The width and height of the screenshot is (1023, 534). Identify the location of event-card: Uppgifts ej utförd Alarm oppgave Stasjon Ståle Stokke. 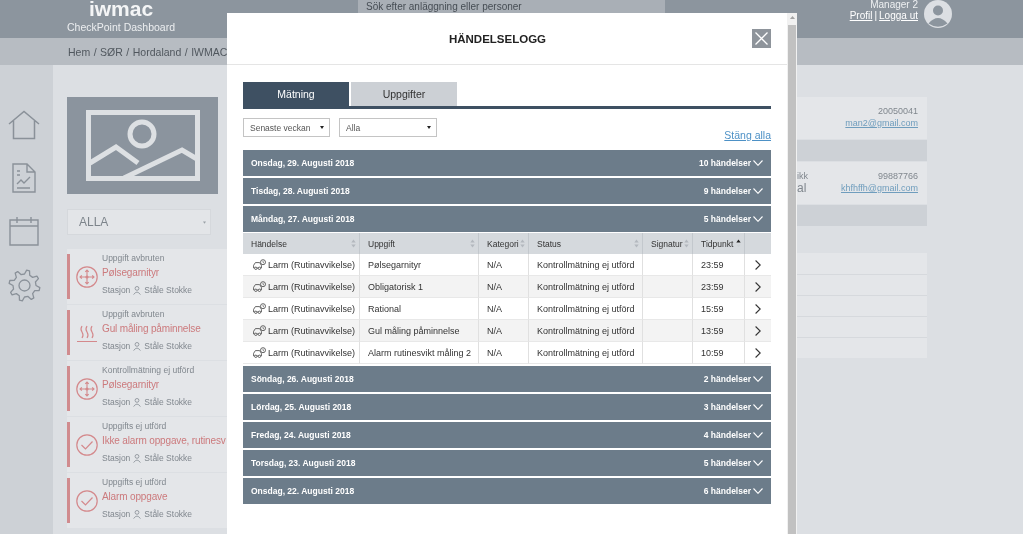
(147, 500).